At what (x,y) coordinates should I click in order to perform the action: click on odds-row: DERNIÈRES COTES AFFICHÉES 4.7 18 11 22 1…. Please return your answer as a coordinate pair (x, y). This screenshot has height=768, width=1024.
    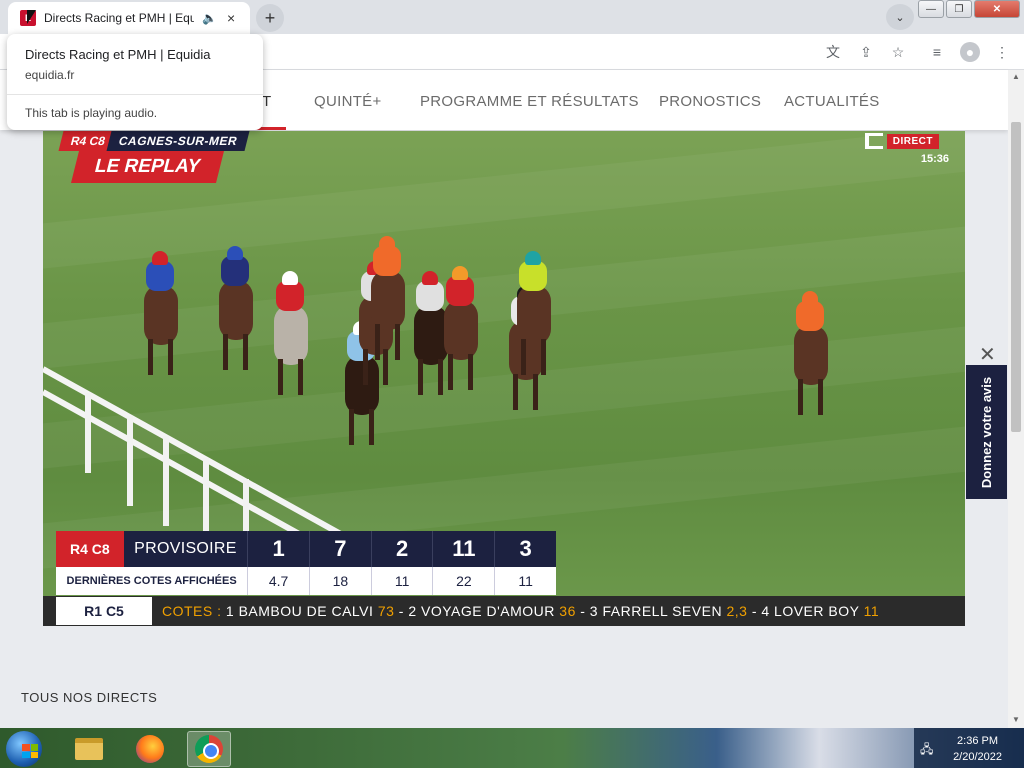
    Looking at the image, I should click on (306, 581).